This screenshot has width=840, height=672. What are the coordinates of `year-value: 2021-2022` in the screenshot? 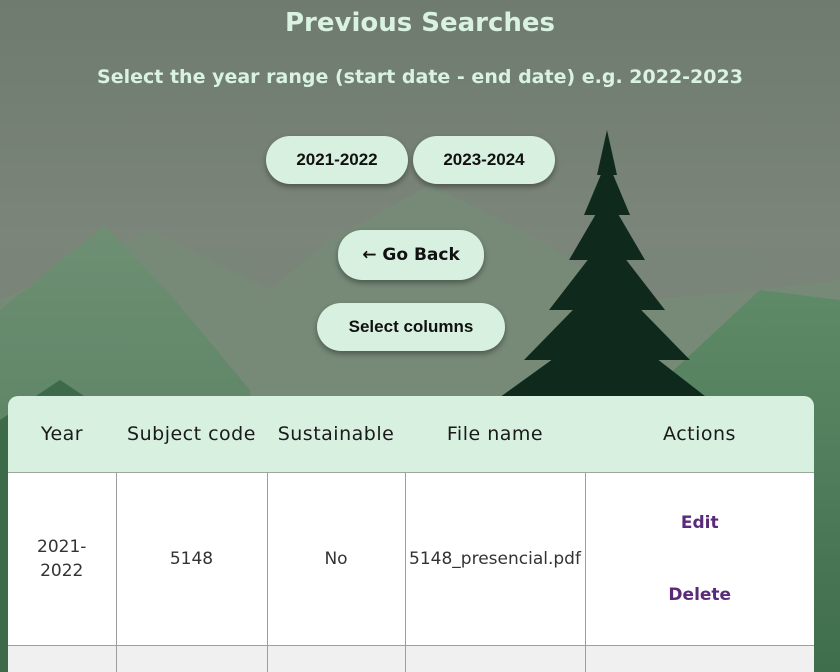 It's located at (62, 559).